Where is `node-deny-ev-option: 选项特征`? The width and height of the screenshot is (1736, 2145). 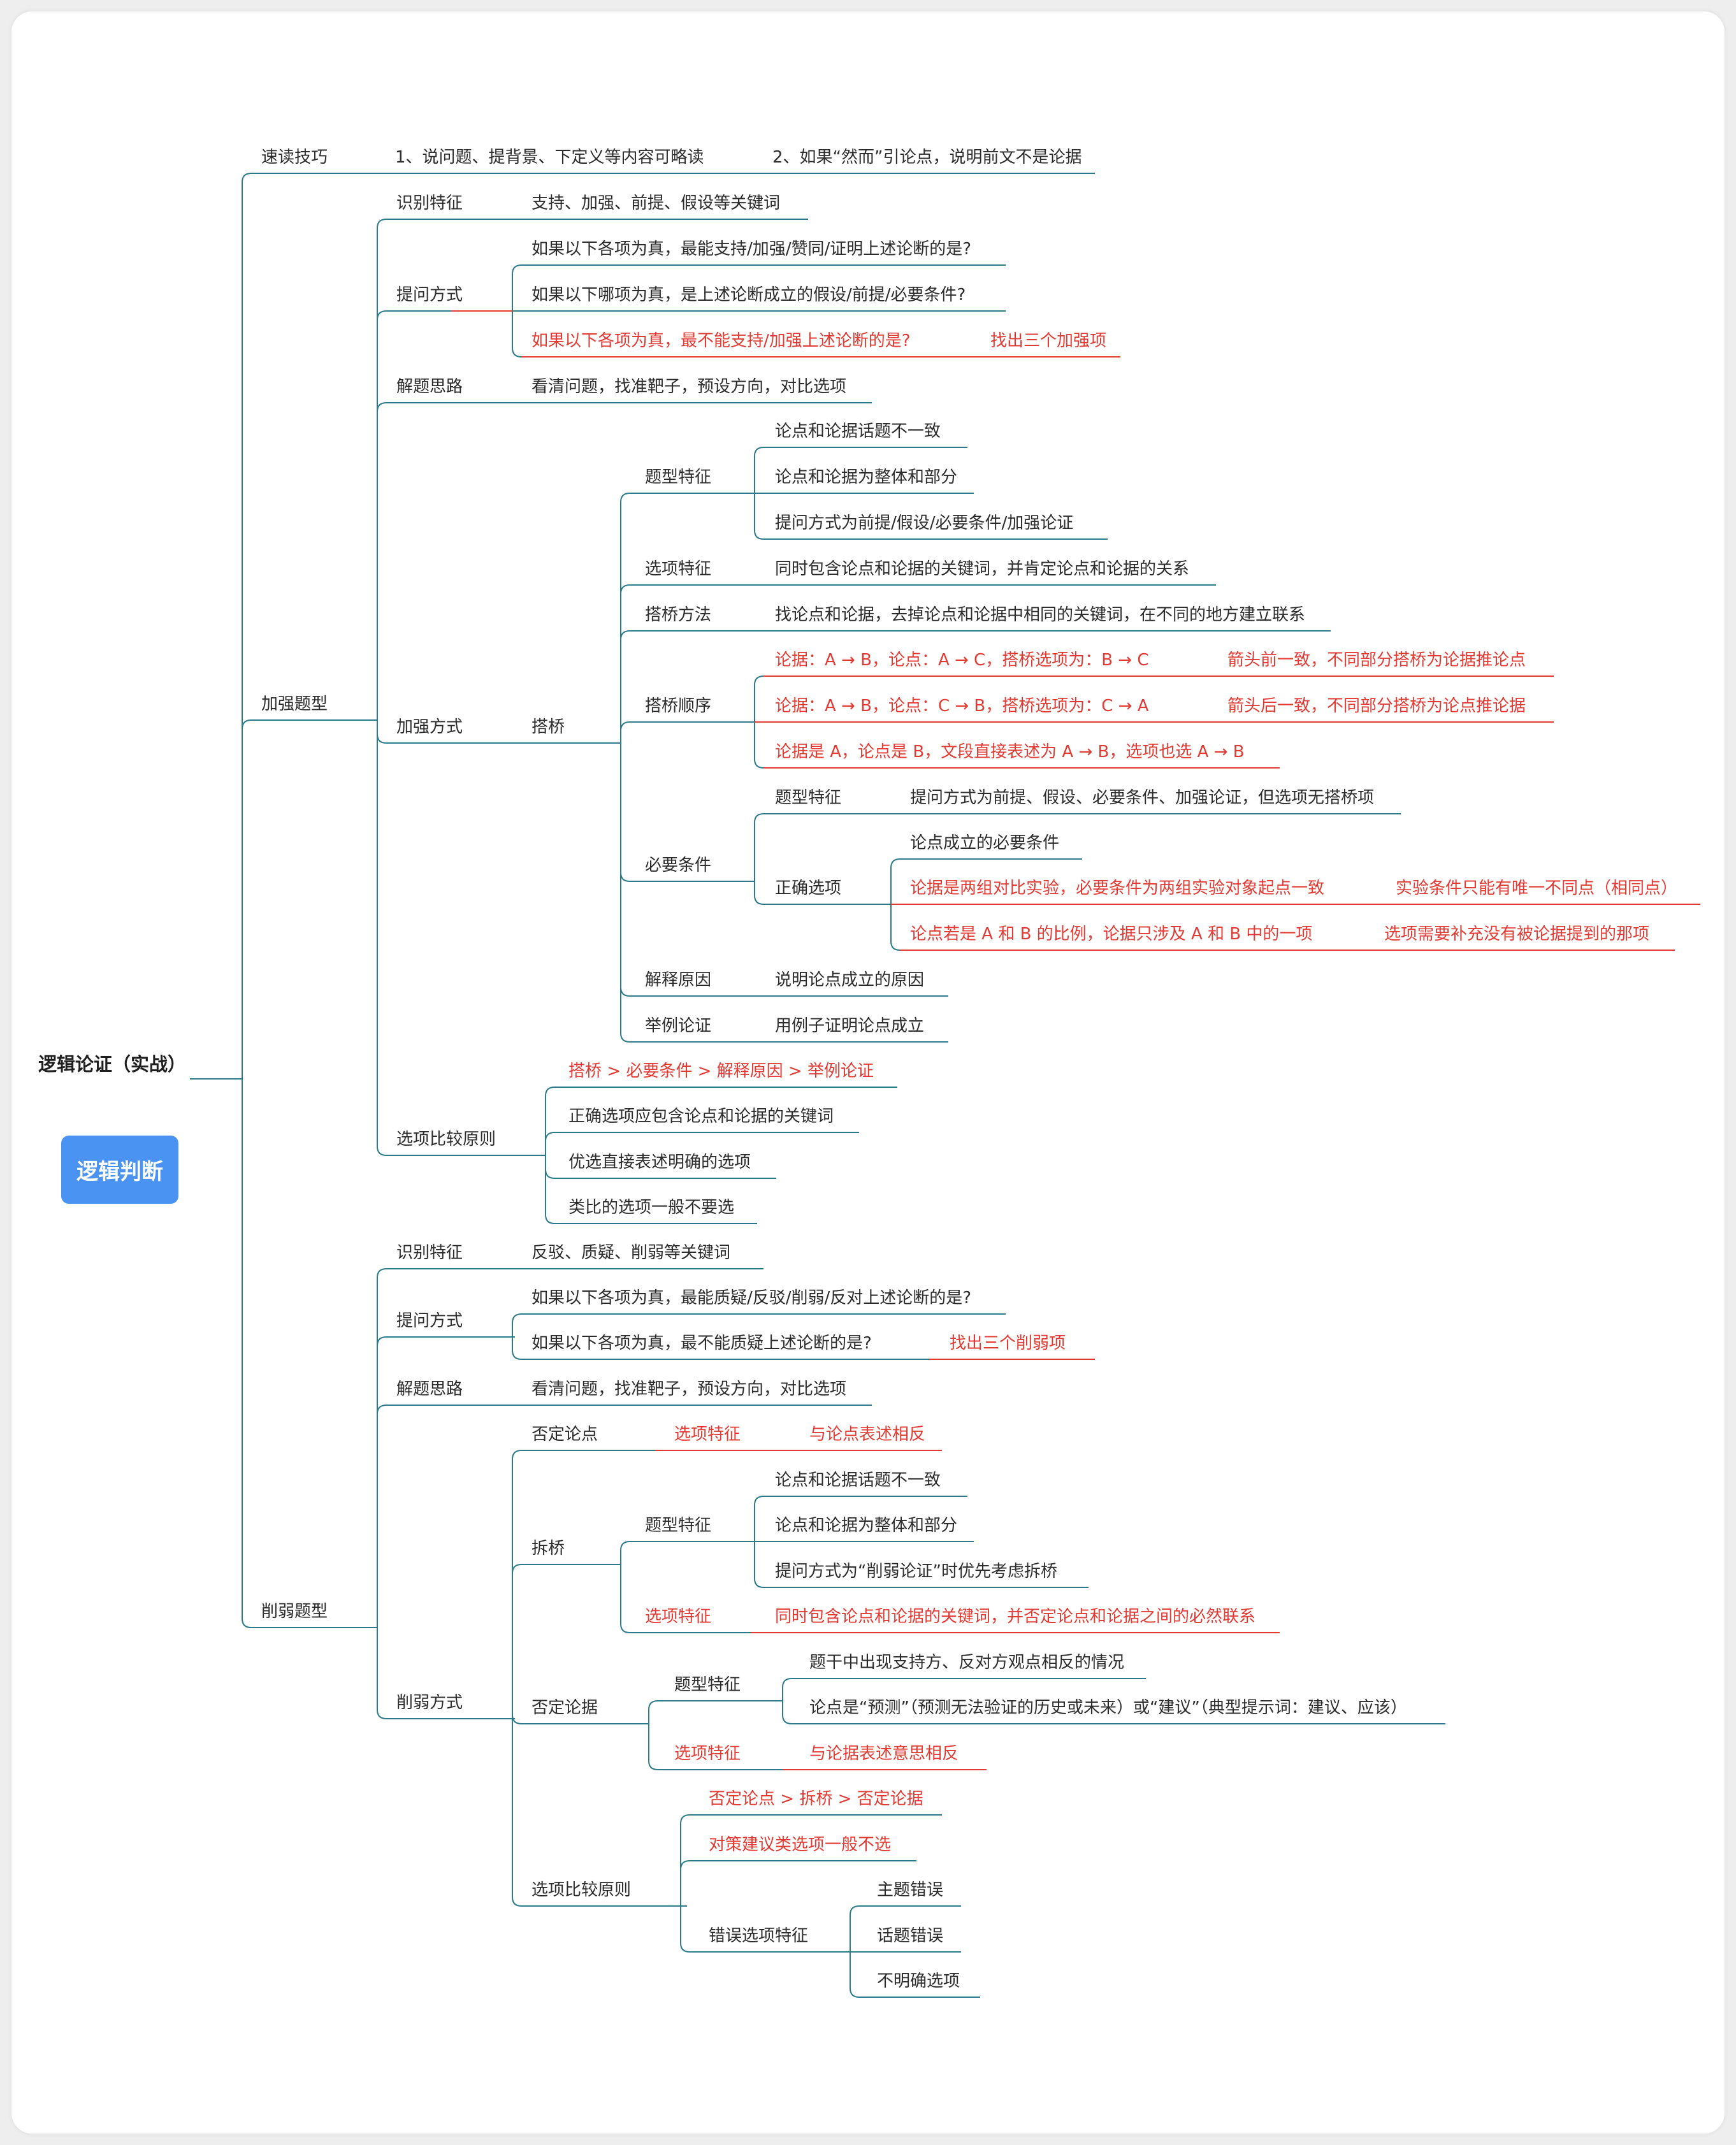
node-deny-ev-option: 选项特征 is located at coordinates (707, 1753).